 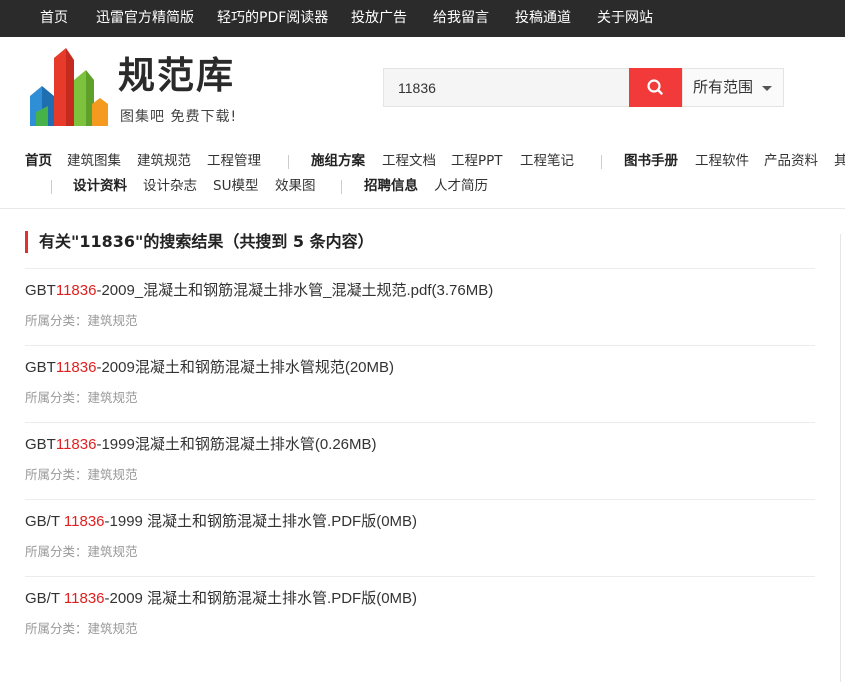 I want to click on sidebar-edge, so click(x=842, y=458).